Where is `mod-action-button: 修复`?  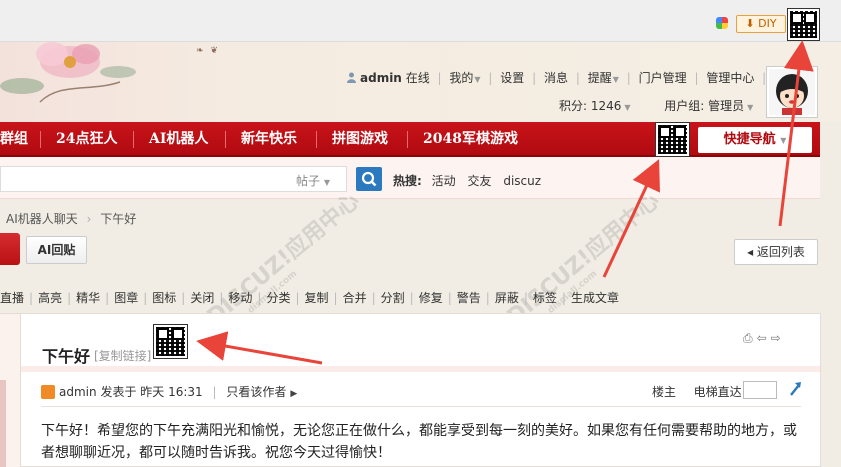 mod-action-button: 修复 is located at coordinates (431, 297).